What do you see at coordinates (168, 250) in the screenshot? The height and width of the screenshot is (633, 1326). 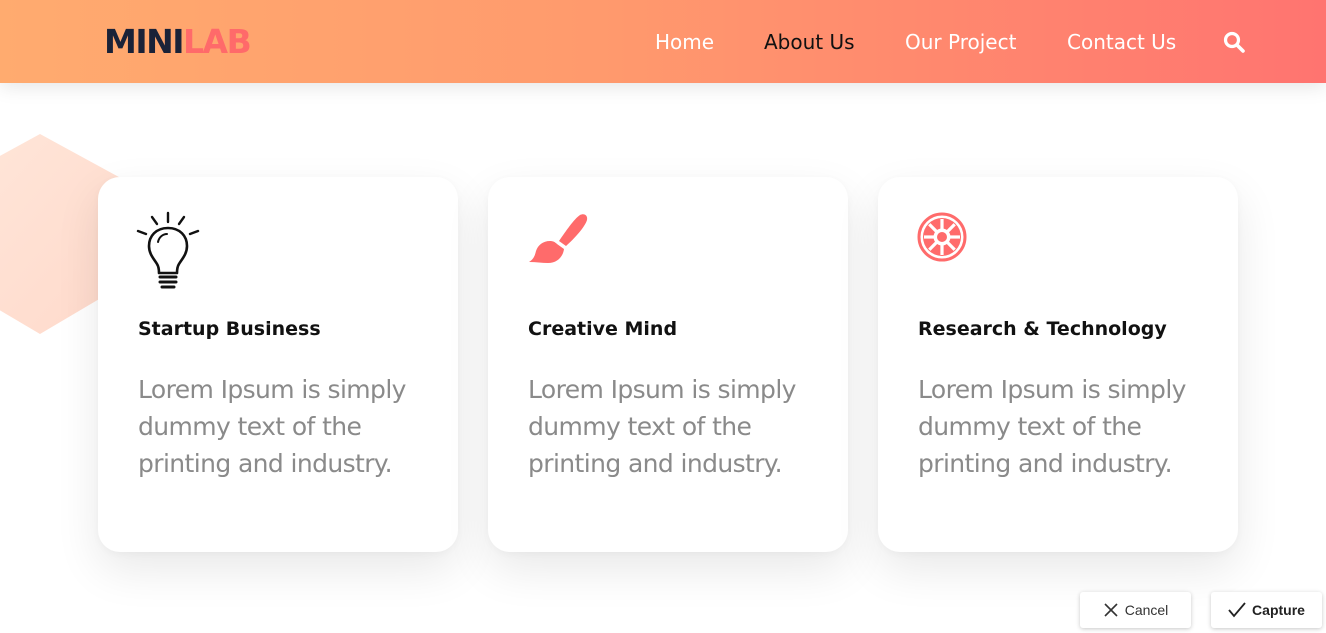 I see `lightbulb-icon` at bounding box center [168, 250].